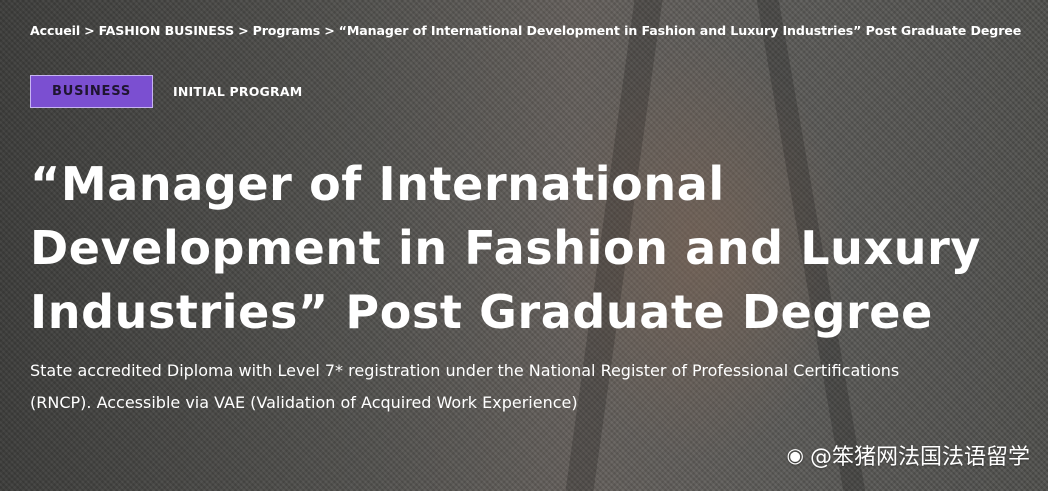  Describe the element at coordinates (919, 457) in the screenshot. I see `watermark-text: @笨猪网法国法语留学` at that location.